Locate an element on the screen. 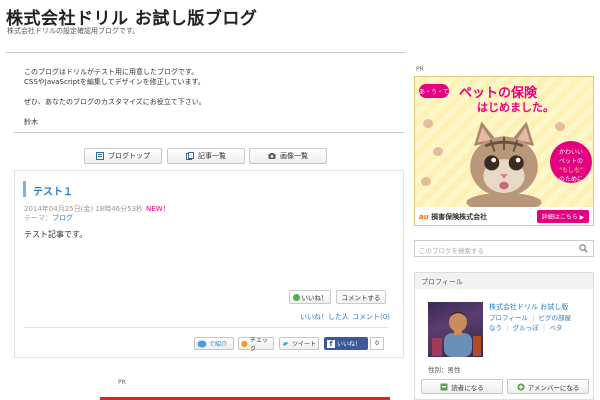  ad-circle-line: "もしも" is located at coordinates (571, 170).